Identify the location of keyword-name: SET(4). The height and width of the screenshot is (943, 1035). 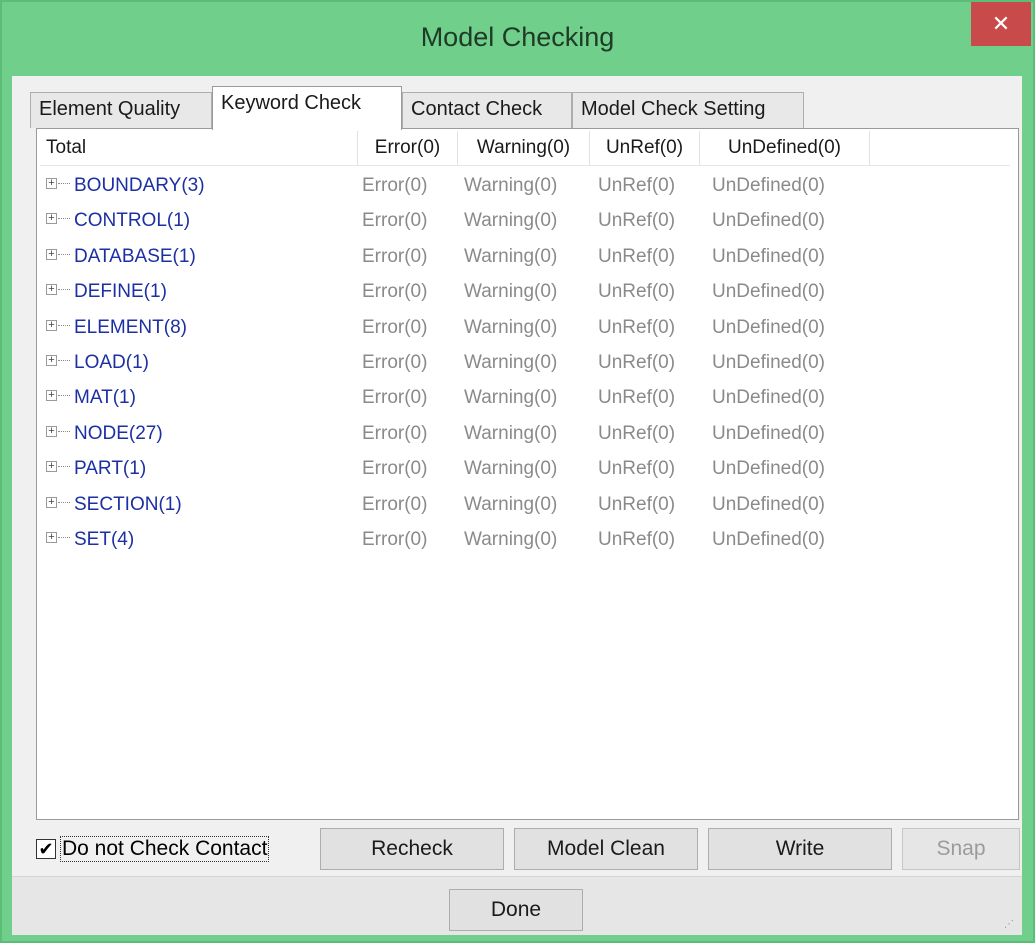
(104, 540).